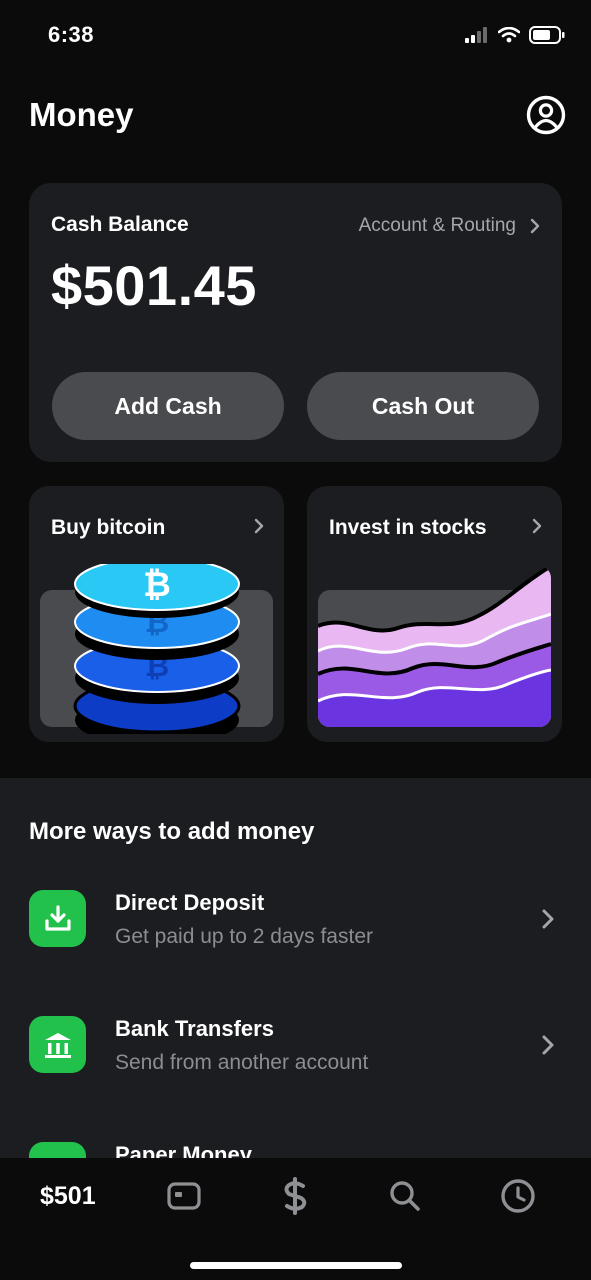  Describe the element at coordinates (57, 1044) in the screenshot. I see `bank-icon` at that location.